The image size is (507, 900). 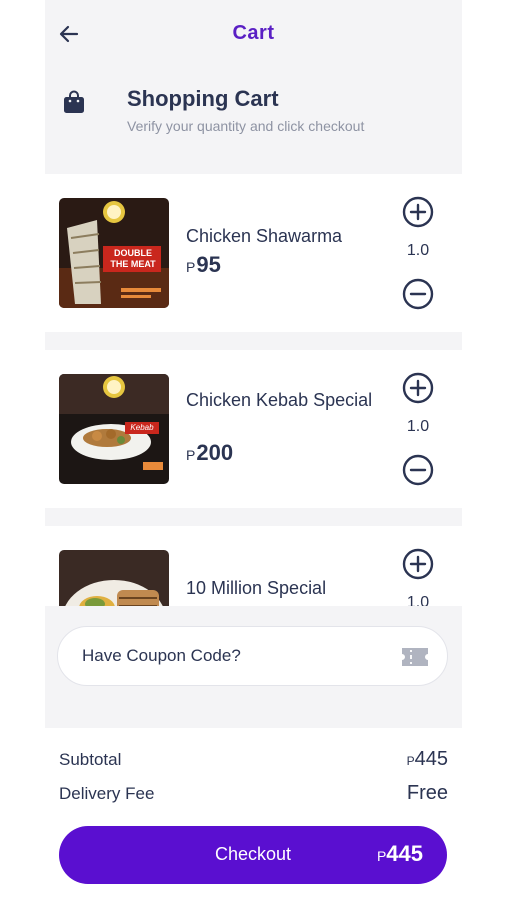 I want to click on coupon-field: Have Coupon Code?, so click(x=252, y=656).